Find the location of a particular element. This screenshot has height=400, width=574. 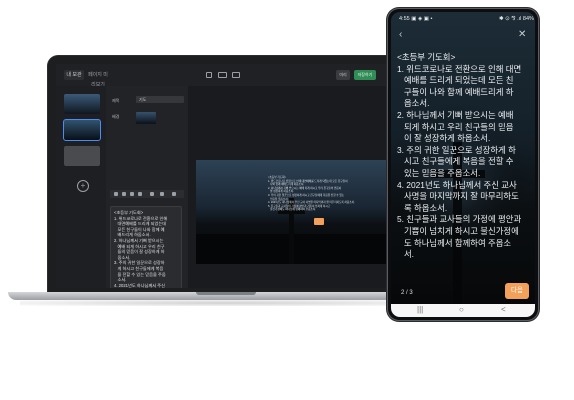

more-icon is located at coordinates (174, 194).